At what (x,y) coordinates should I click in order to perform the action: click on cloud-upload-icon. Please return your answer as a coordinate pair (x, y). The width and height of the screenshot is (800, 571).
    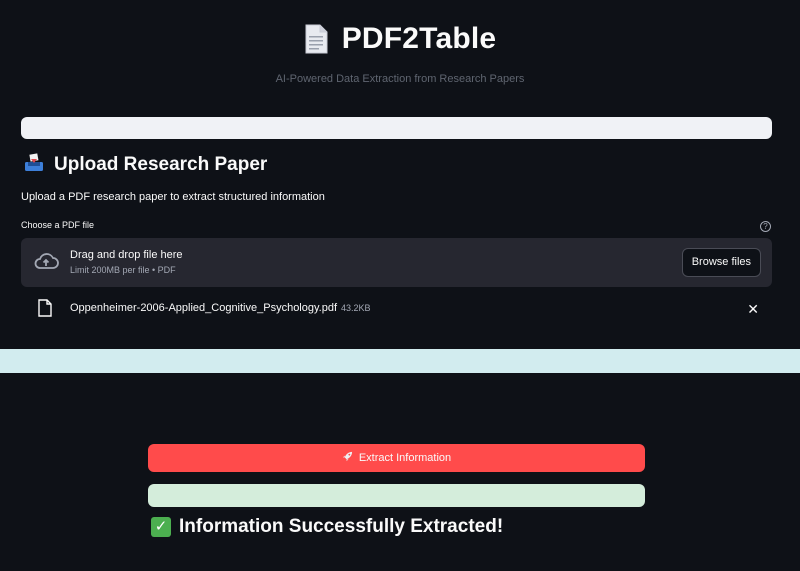
    Looking at the image, I should click on (46, 263).